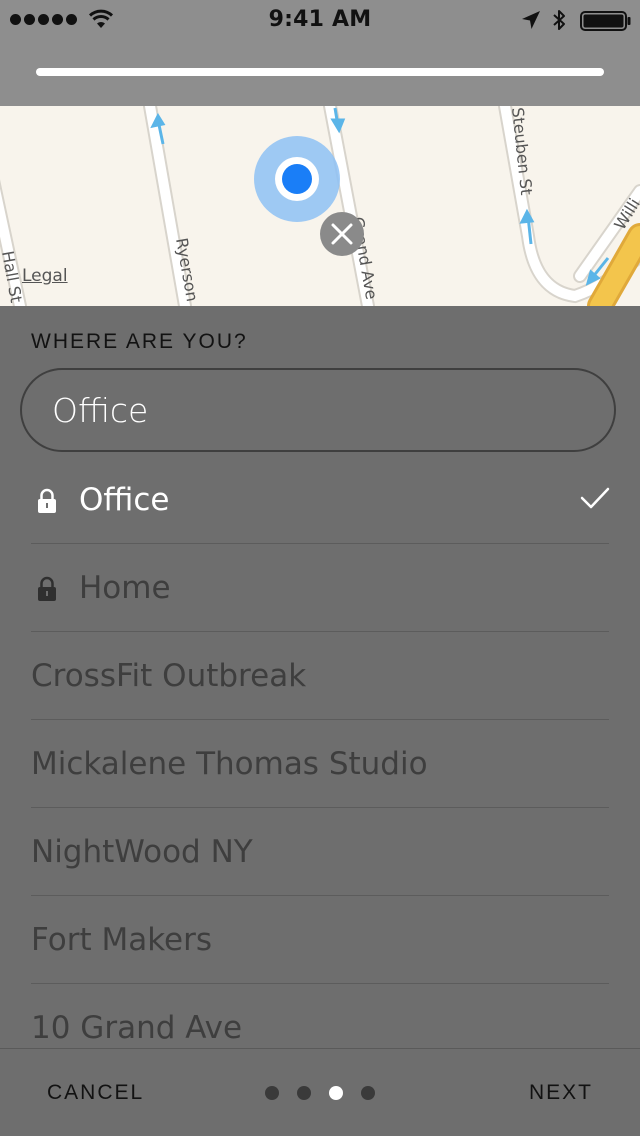 This screenshot has height=1136, width=640. I want to click on progress-bar, so click(320, 72).